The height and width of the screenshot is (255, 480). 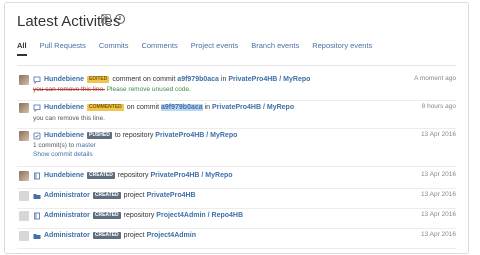 What do you see at coordinates (106, 19) in the screenshot?
I see `rss-icon: ◉` at bounding box center [106, 19].